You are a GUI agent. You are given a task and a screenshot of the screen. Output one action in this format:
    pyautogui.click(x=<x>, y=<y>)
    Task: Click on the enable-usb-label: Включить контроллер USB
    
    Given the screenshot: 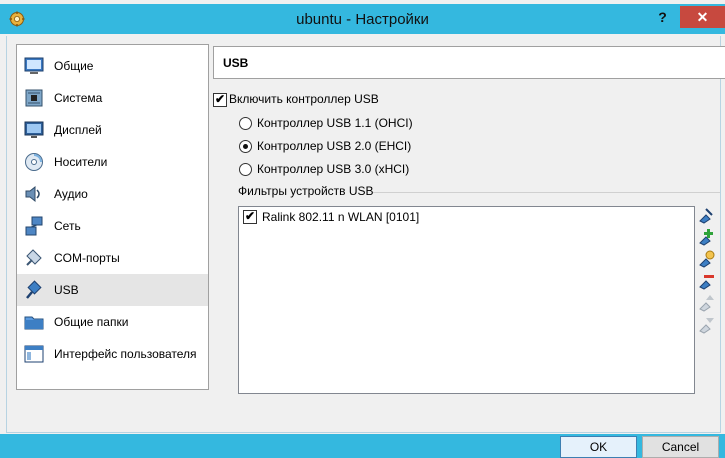 What is the action you would take?
    pyautogui.click(x=304, y=99)
    